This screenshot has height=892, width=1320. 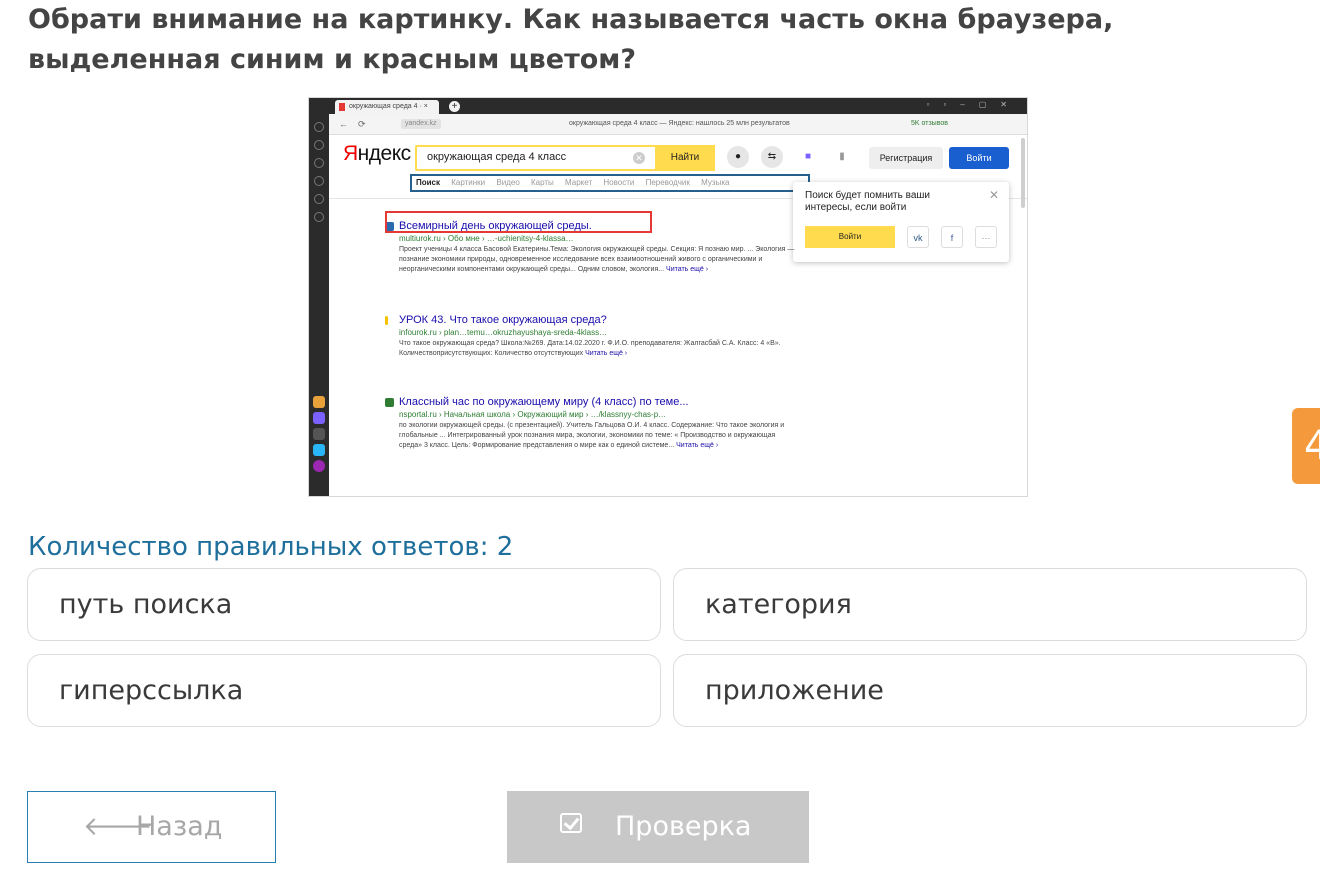 I want to click on checkbox-icon, so click(x=571, y=823).